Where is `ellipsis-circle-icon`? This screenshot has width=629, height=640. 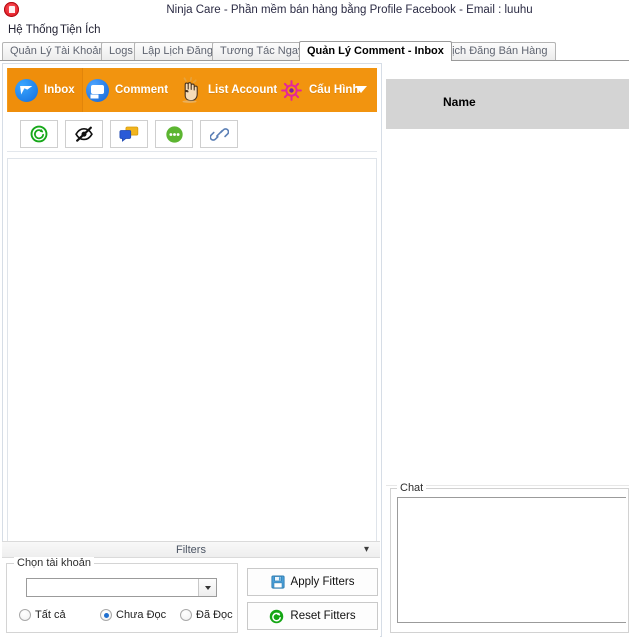
ellipsis-circle-icon is located at coordinates (174, 134).